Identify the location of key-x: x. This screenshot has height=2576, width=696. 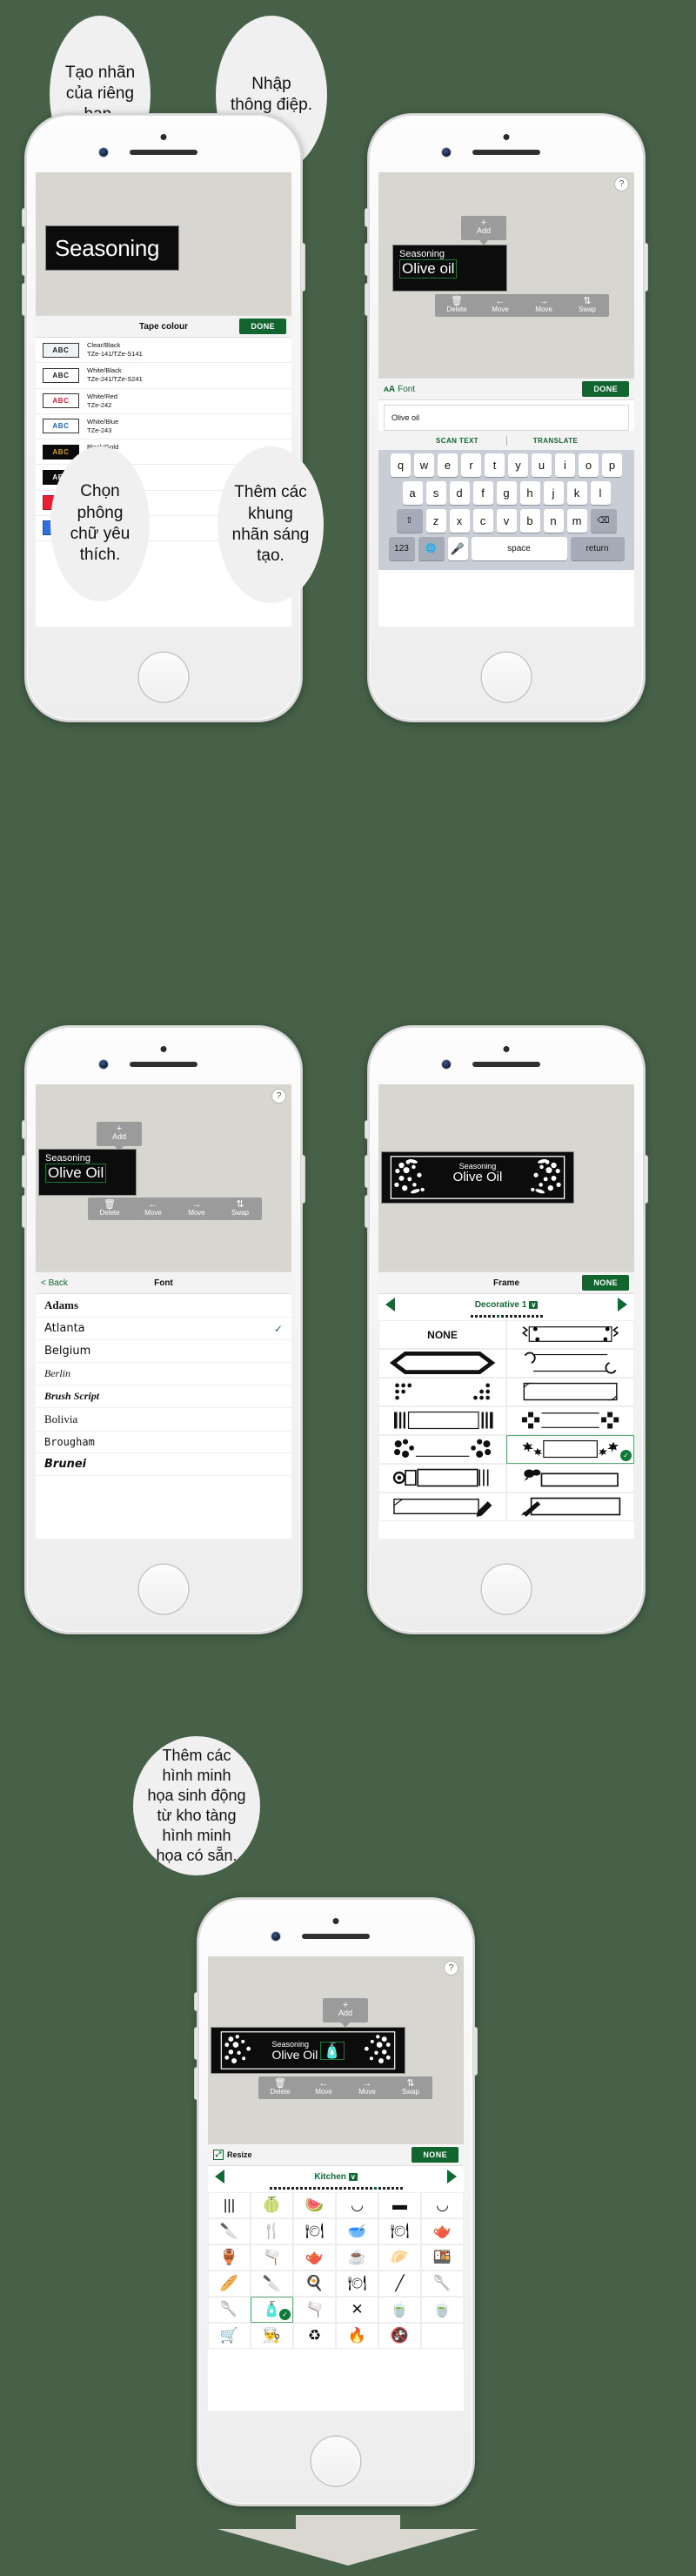
(459, 521).